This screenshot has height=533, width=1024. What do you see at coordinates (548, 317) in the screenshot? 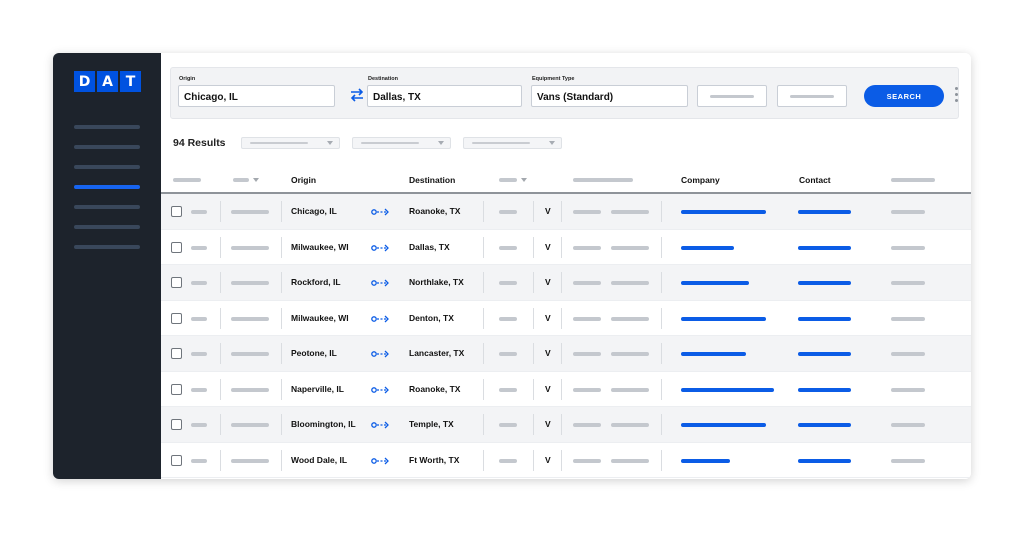
I see `equipment-cell: V` at bounding box center [548, 317].